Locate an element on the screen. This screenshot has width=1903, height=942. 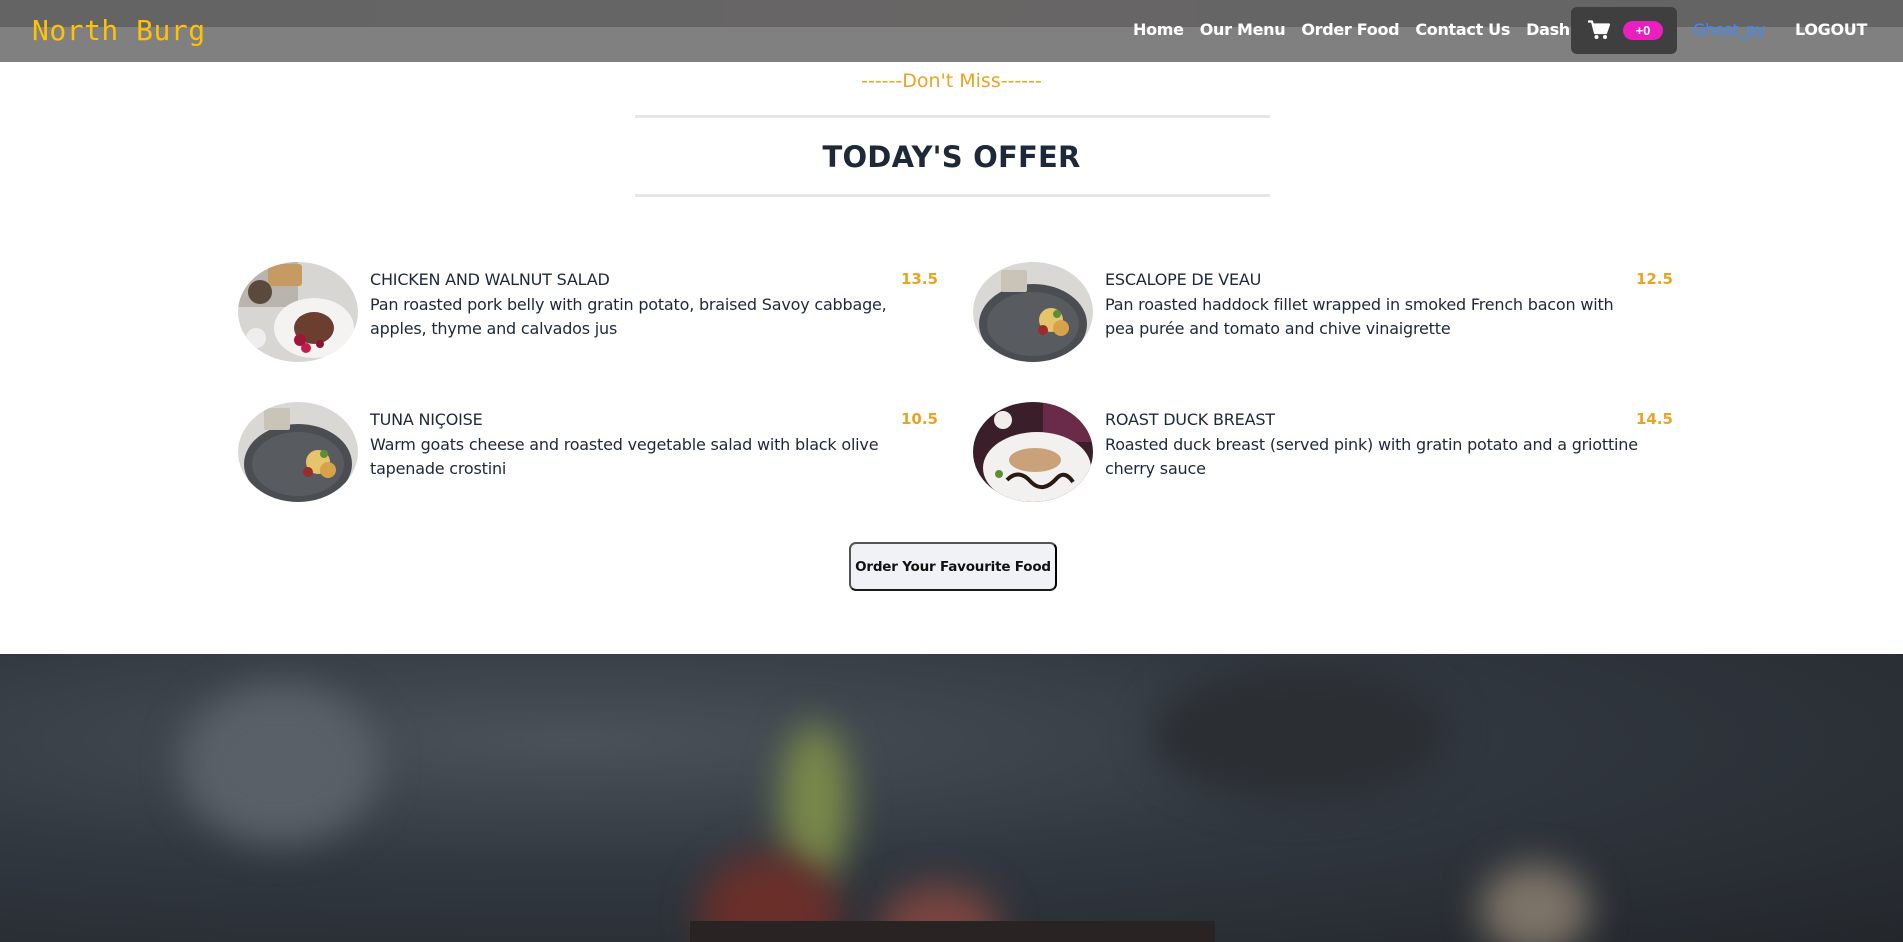
item-price: 12.5 is located at coordinates (1654, 279).